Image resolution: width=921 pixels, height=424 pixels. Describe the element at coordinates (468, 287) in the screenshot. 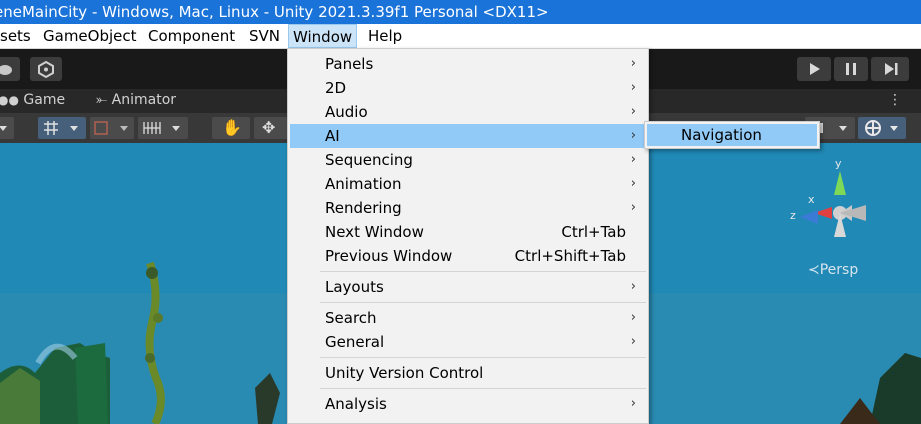

I see `menu-item-layouts: Layouts ›` at that location.